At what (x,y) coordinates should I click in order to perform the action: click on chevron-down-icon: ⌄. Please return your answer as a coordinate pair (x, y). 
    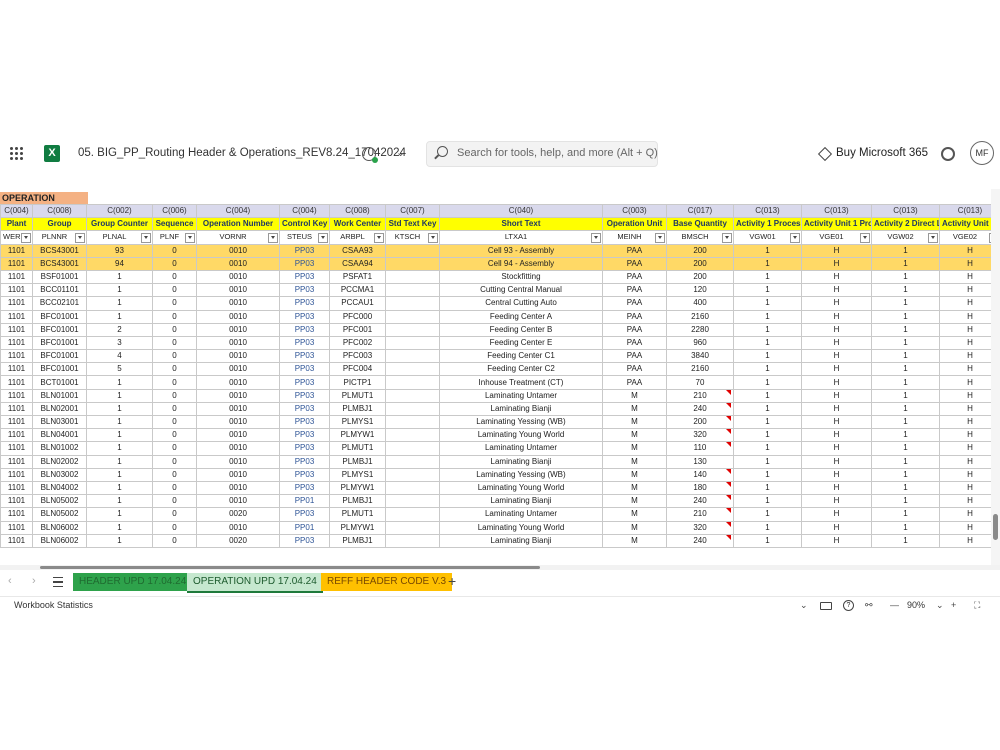
    Looking at the image, I should click on (804, 605).